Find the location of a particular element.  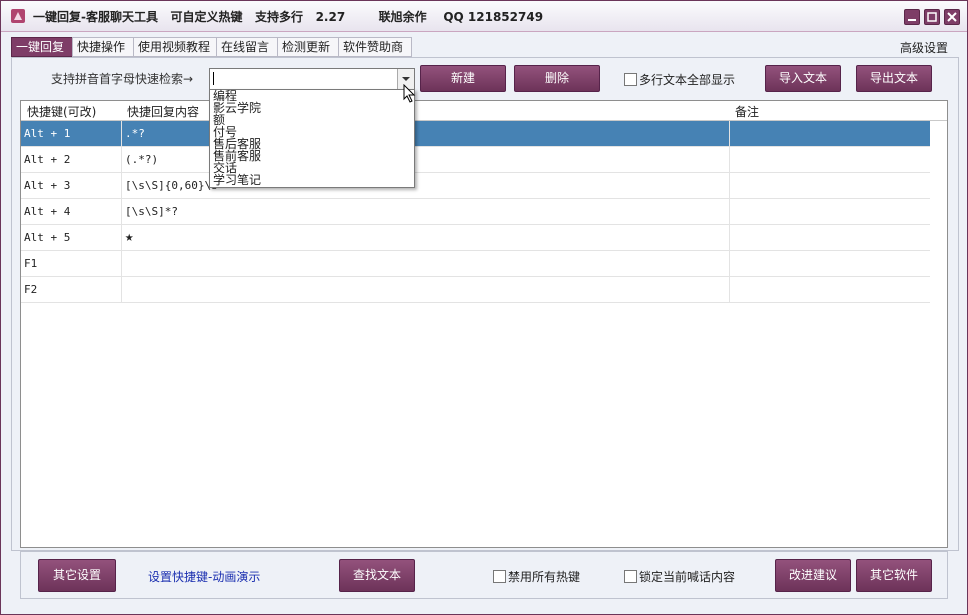

table-header: 快捷键(可改) 快捷回复内容 备注 is located at coordinates (484, 111).